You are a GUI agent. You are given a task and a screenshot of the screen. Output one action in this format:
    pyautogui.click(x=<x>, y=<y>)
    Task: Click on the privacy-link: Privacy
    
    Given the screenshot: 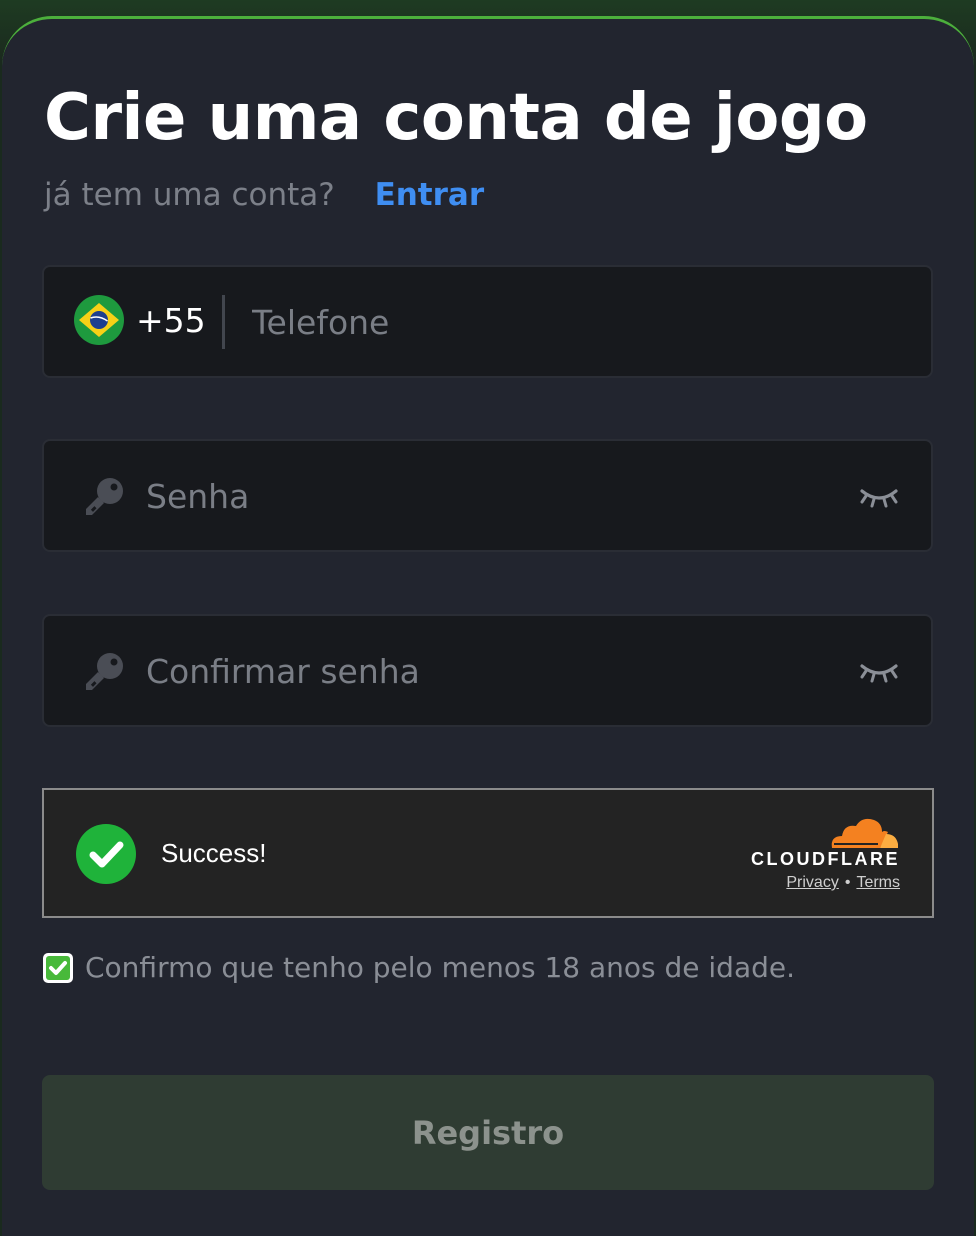 What is the action you would take?
    pyautogui.click(x=812, y=882)
    